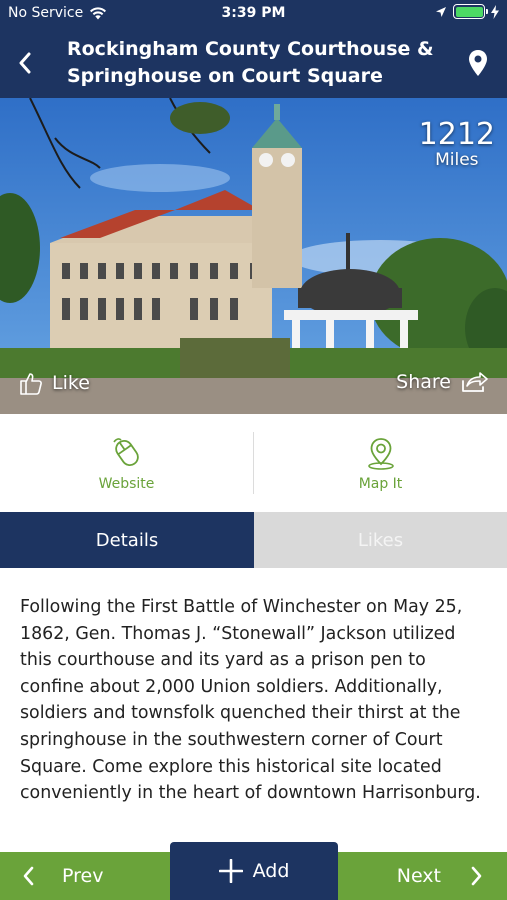 This screenshot has width=507, height=900. I want to click on status-time: 3:39 PM, so click(253, 13).